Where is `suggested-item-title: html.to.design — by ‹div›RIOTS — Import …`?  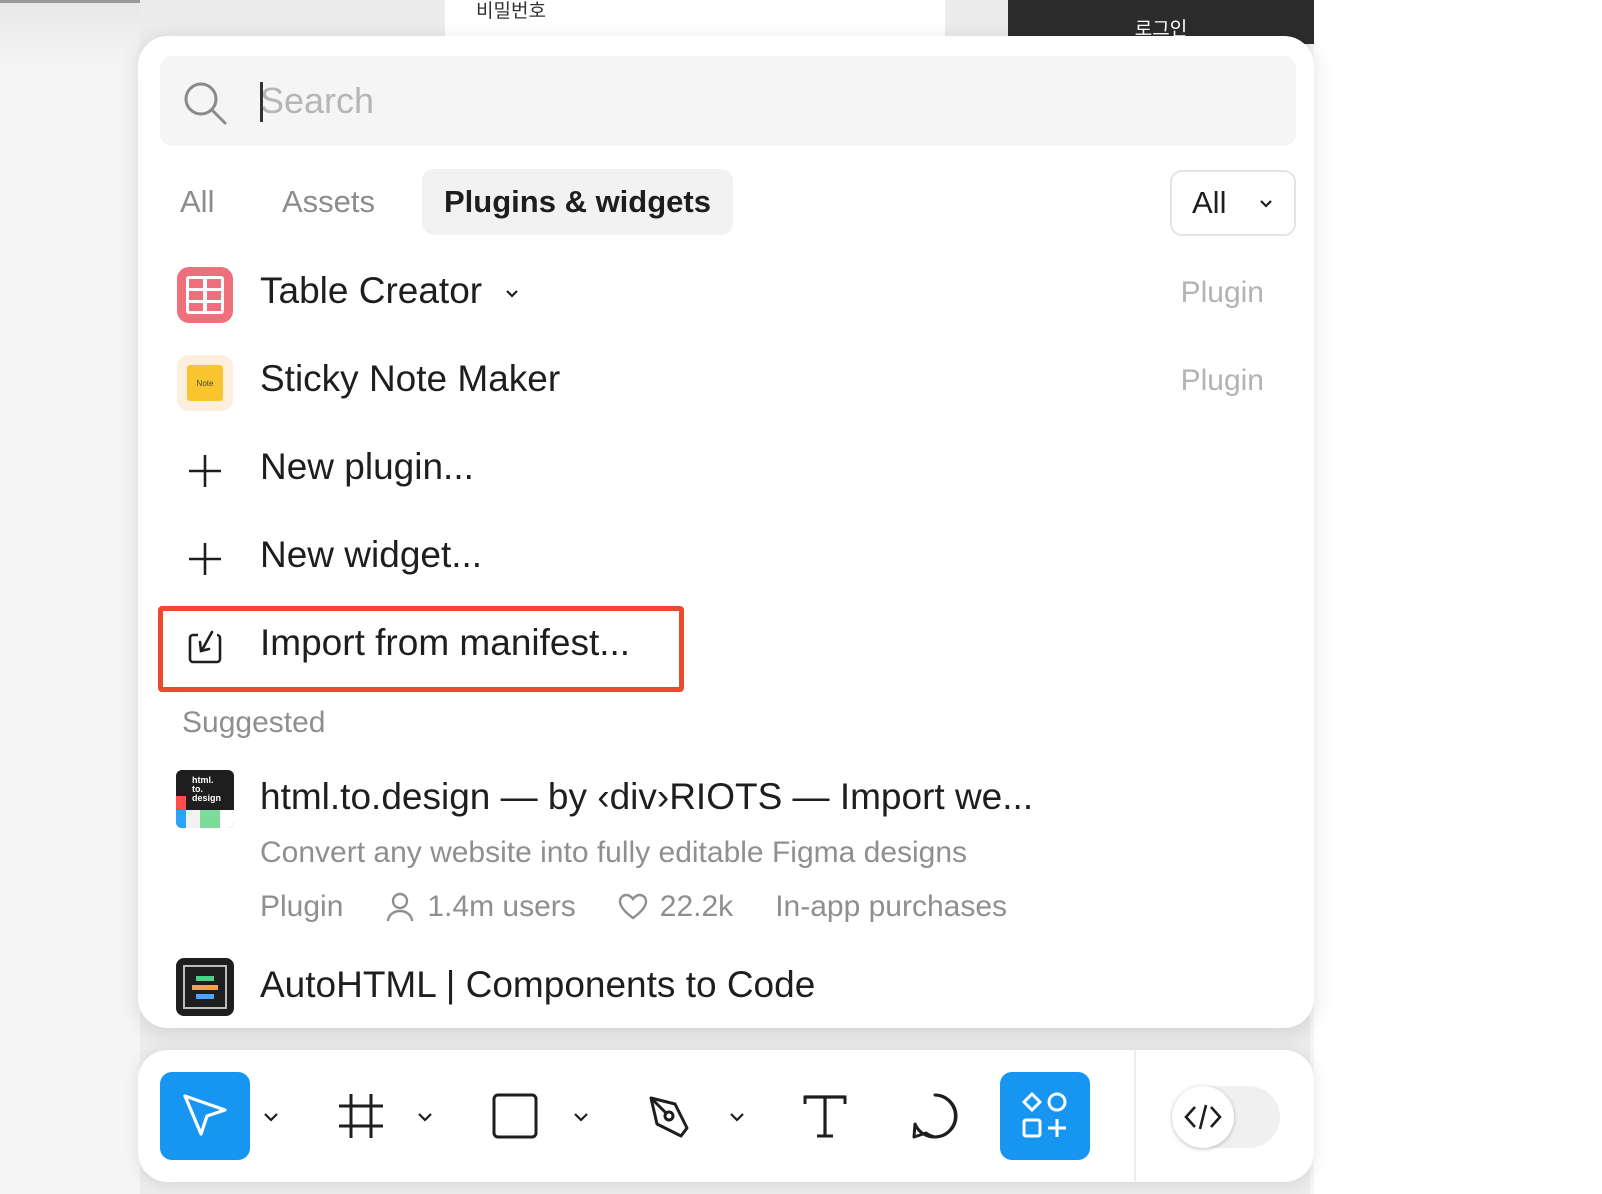
suggested-item-title: html.to.design — by ‹div›RIOTS — Import … is located at coordinates (647, 796).